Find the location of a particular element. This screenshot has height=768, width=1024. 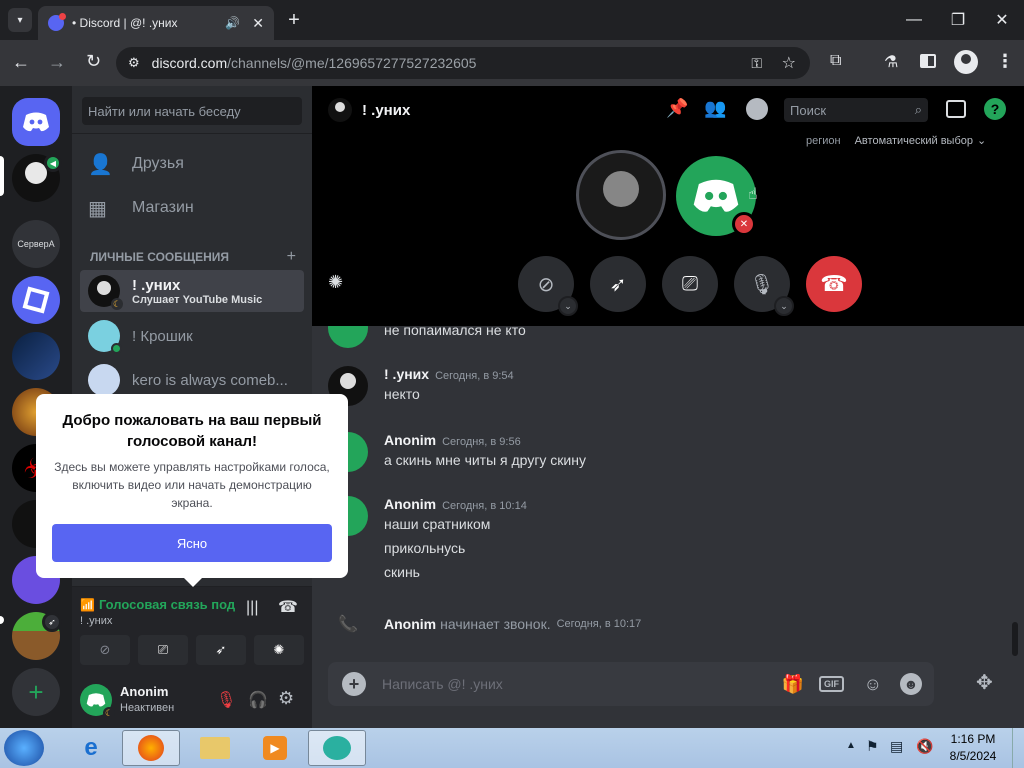

dm-search-input: Найти или начать беседу is located at coordinates (192, 111).